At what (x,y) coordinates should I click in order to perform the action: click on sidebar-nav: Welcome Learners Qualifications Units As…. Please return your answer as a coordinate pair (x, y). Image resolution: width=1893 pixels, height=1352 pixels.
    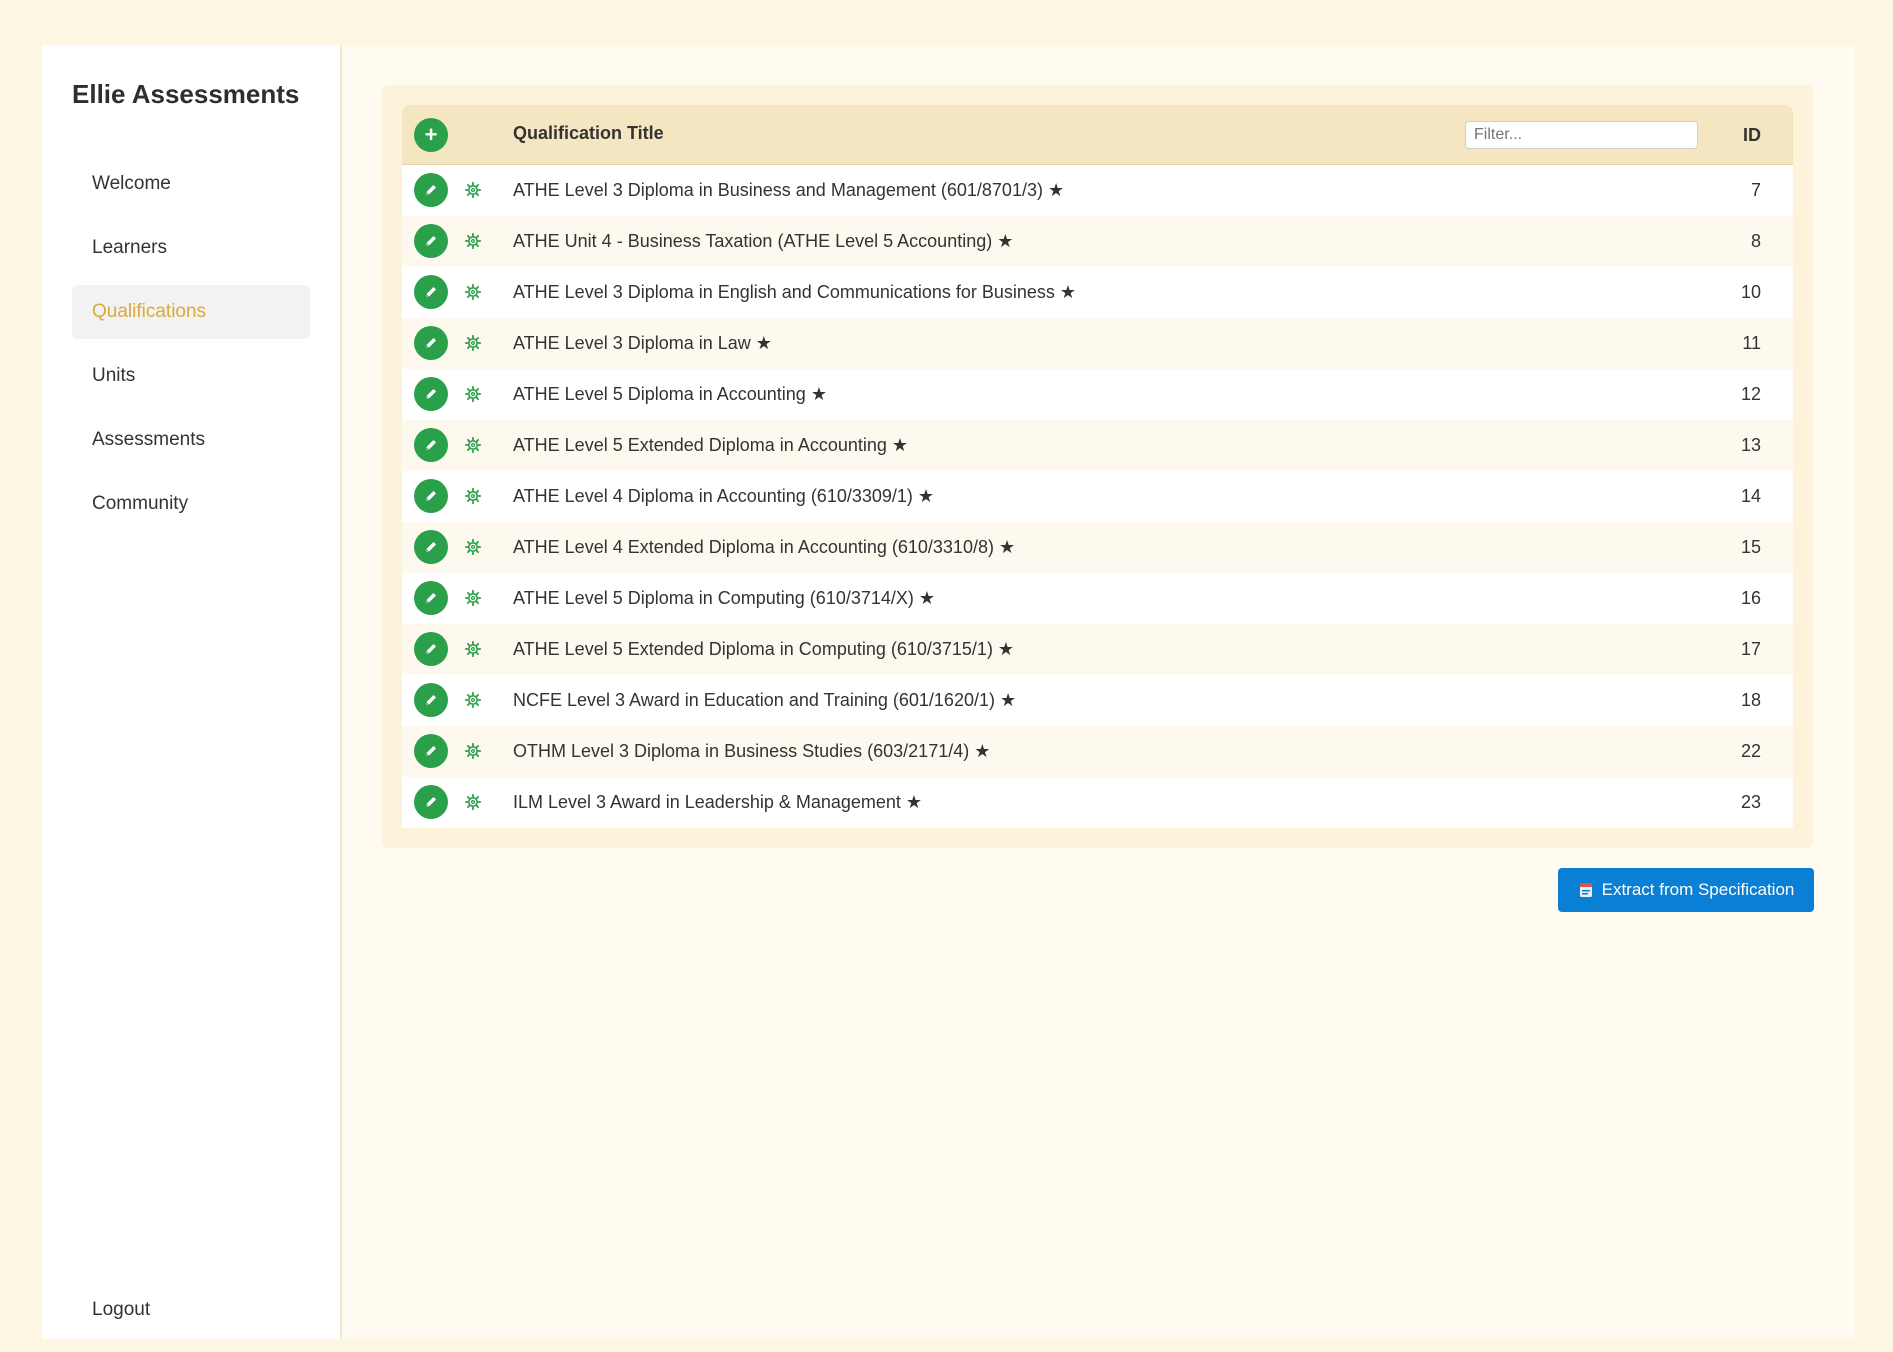
    Looking at the image, I should click on (191, 349).